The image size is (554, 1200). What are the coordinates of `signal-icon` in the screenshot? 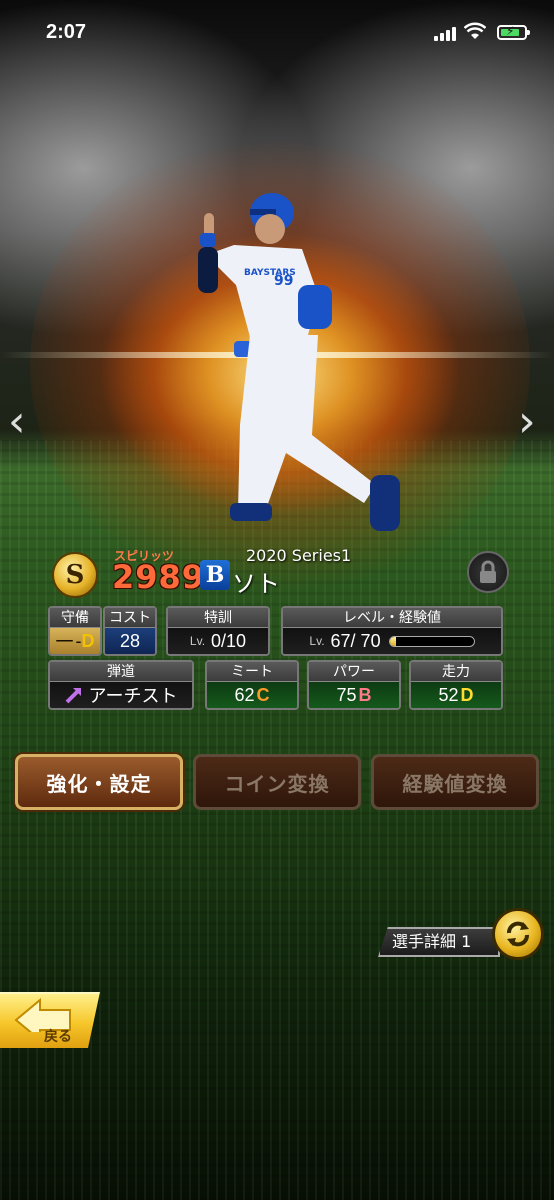 It's located at (445, 33).